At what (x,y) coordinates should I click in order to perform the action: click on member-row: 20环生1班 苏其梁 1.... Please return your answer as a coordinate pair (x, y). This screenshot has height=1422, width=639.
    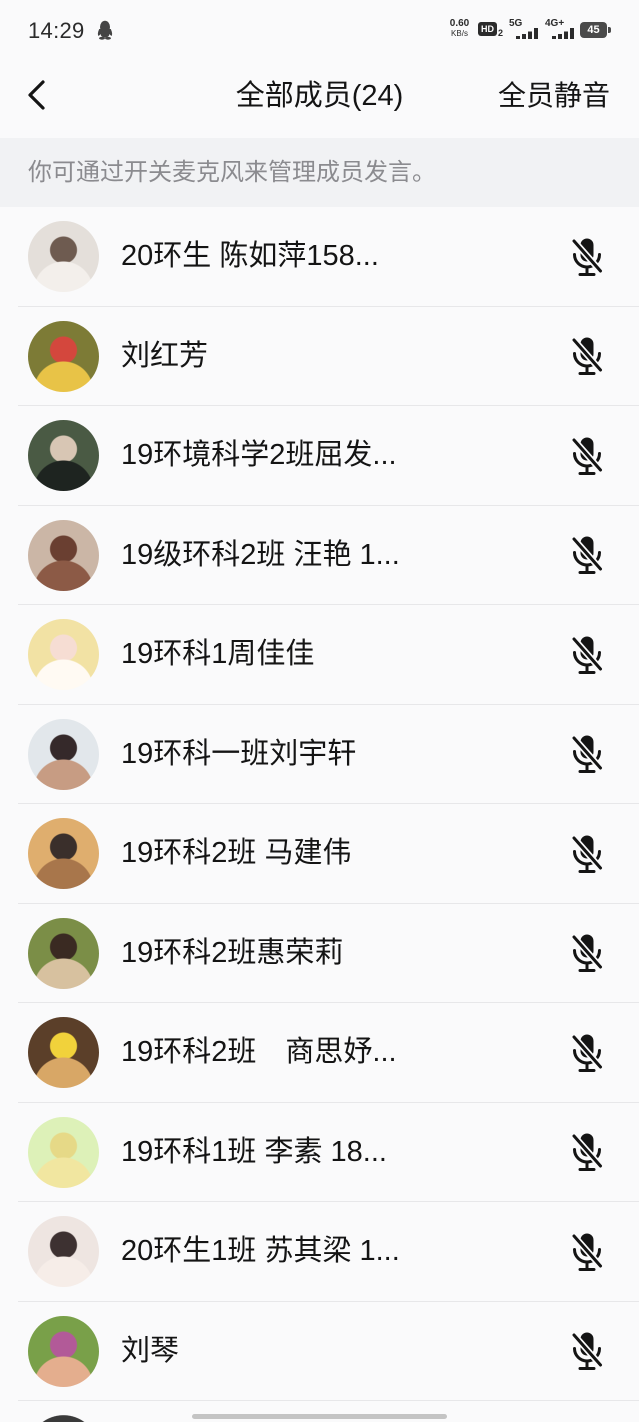
    Looking at the image, I should click on (319, 1252).